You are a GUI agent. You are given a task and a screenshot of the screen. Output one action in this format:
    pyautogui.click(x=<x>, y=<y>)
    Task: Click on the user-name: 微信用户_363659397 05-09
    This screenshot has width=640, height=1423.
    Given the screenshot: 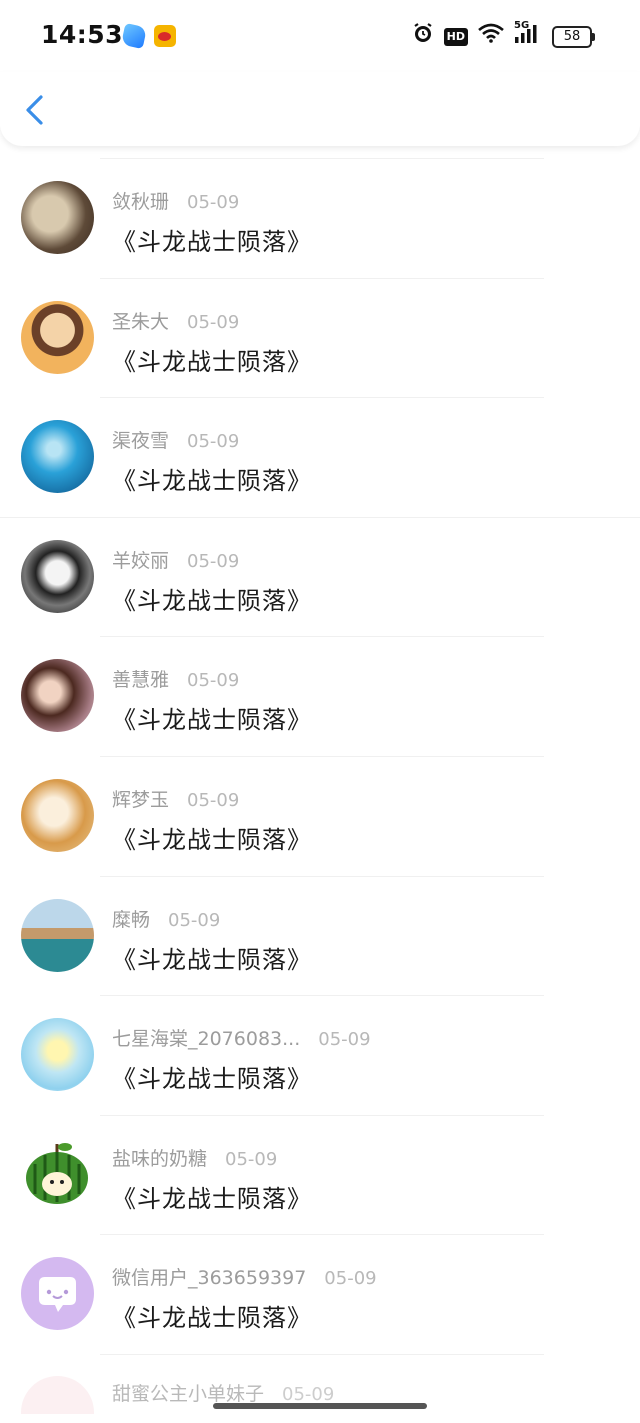 What is the action you would take?
    pyautogui.click(x=244, y=1276)
    